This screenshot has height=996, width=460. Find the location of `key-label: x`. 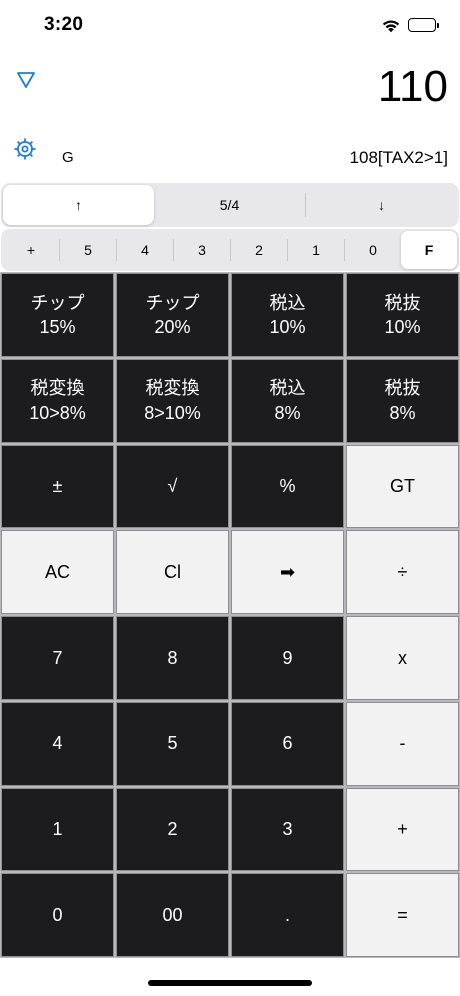

key-label: x is located at coordinates (402, 657).